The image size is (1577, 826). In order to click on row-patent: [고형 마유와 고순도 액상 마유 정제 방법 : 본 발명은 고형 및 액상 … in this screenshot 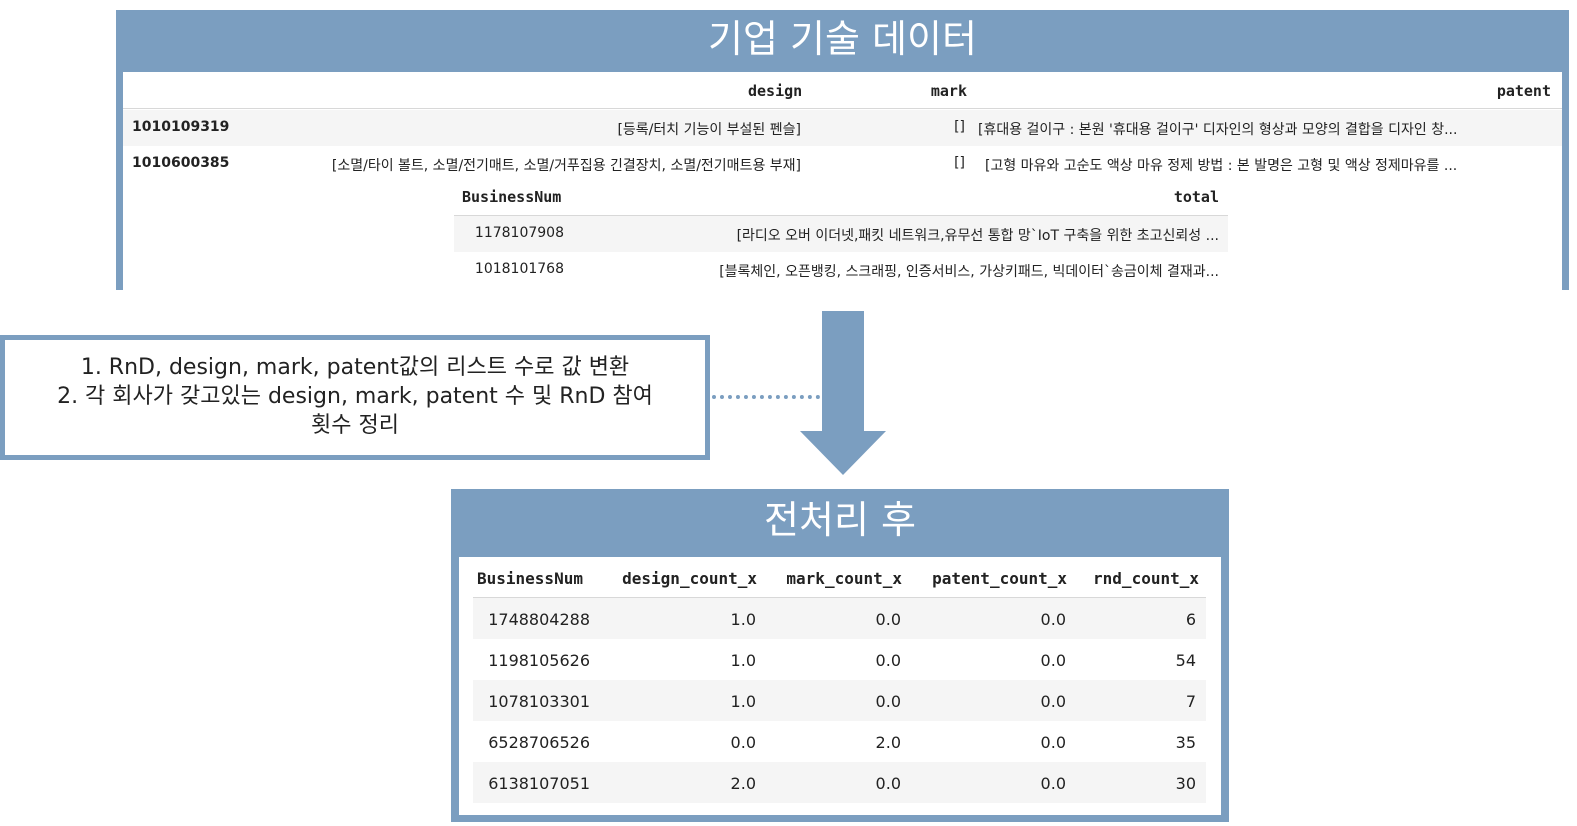, I will do `click(1221, 166)`.